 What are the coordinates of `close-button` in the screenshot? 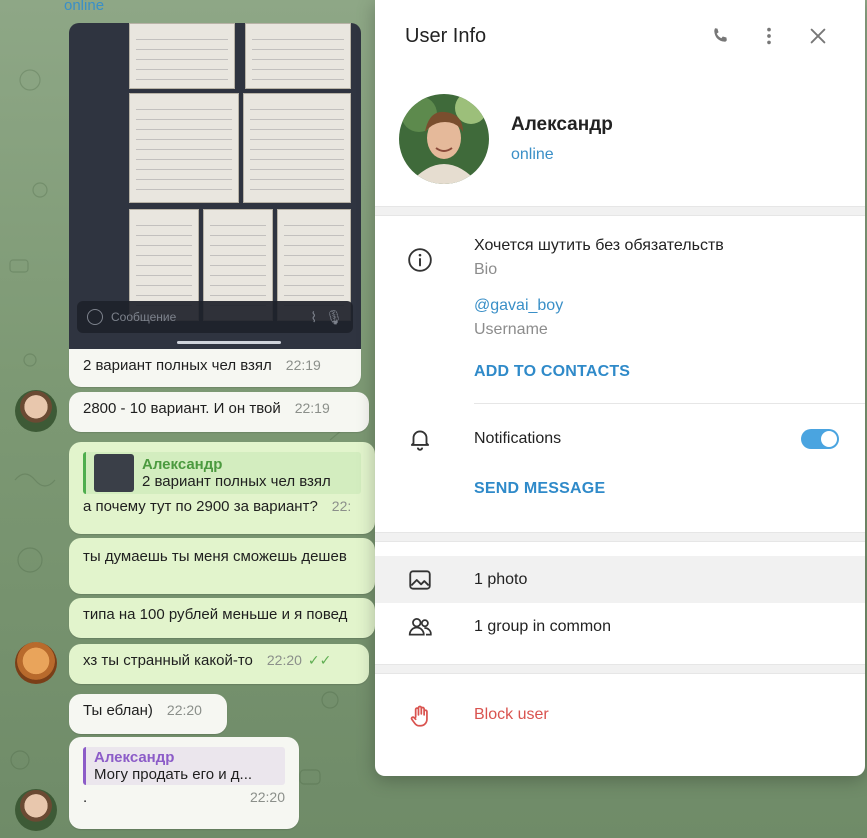 It's located at (818, 36).